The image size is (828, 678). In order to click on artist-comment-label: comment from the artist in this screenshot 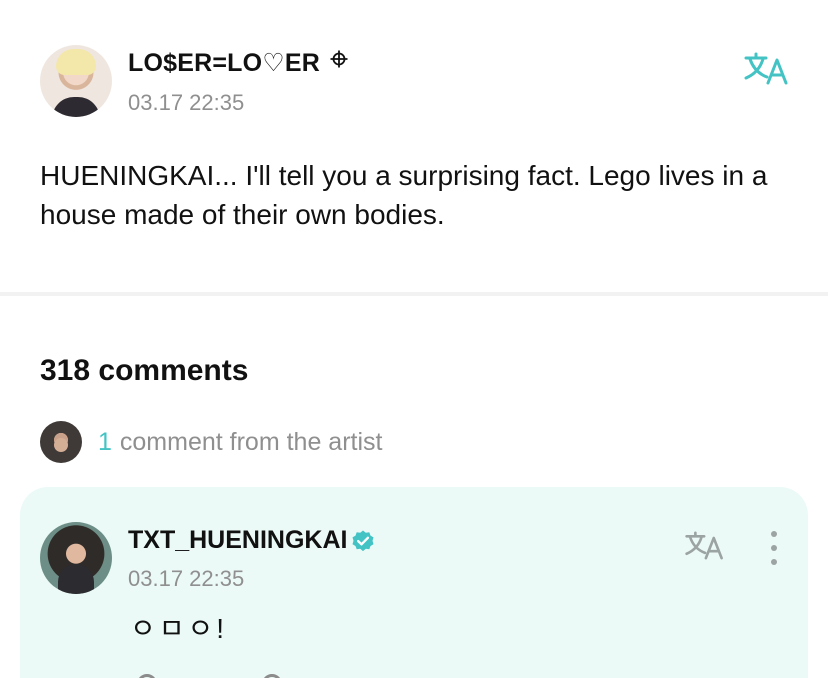, I will do `click(251, 441)`.